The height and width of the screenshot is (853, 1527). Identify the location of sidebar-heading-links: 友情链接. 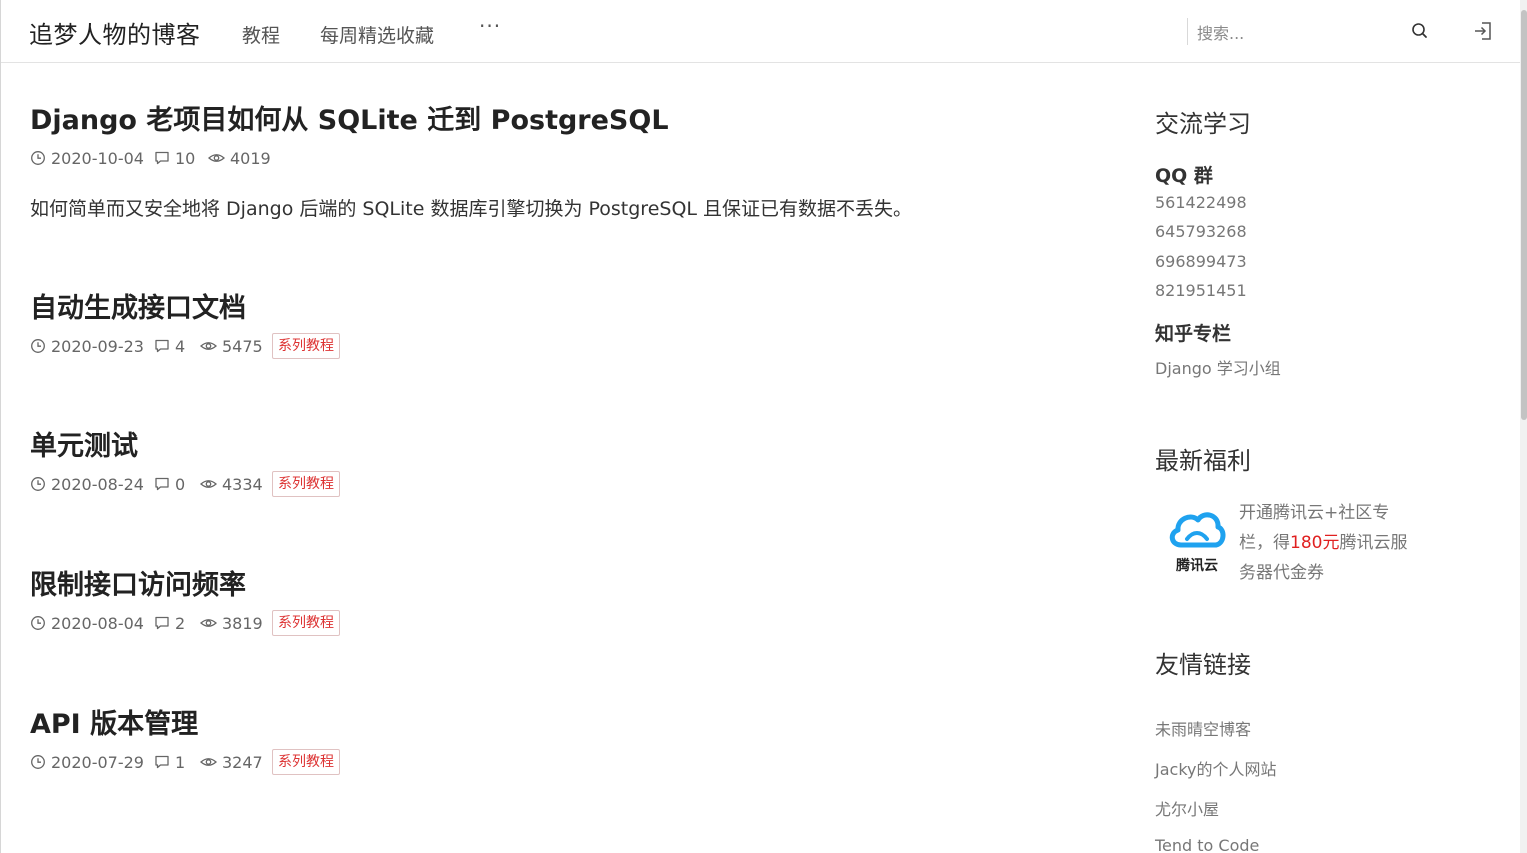
(1203, 665).